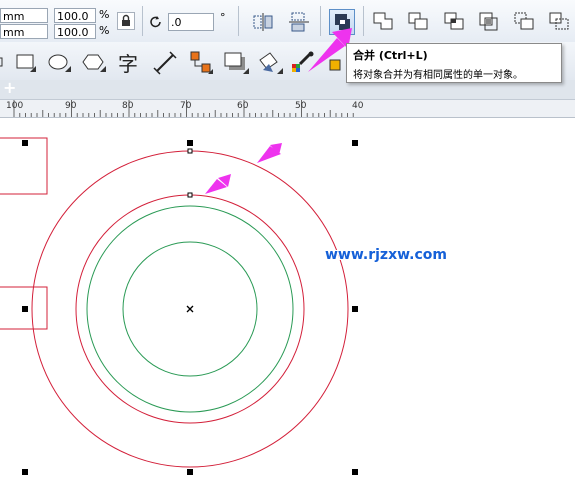 The image size is (575, 489). I want to click on left-rectangle-top, so click(24, 166).